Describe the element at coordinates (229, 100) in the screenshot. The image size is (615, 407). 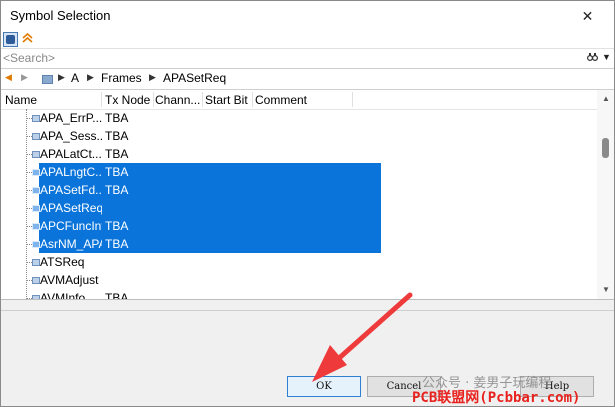
I see `column-start-bit: Start Bit` at that location.